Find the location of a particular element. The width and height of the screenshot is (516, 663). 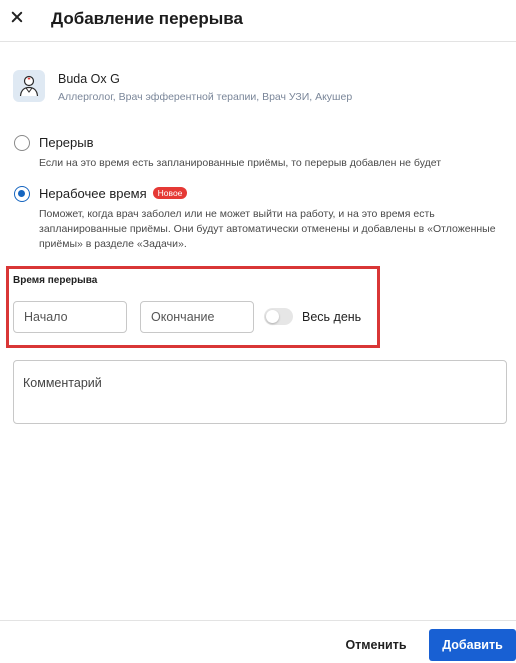

close-icon is located at coordinates (17, 17).